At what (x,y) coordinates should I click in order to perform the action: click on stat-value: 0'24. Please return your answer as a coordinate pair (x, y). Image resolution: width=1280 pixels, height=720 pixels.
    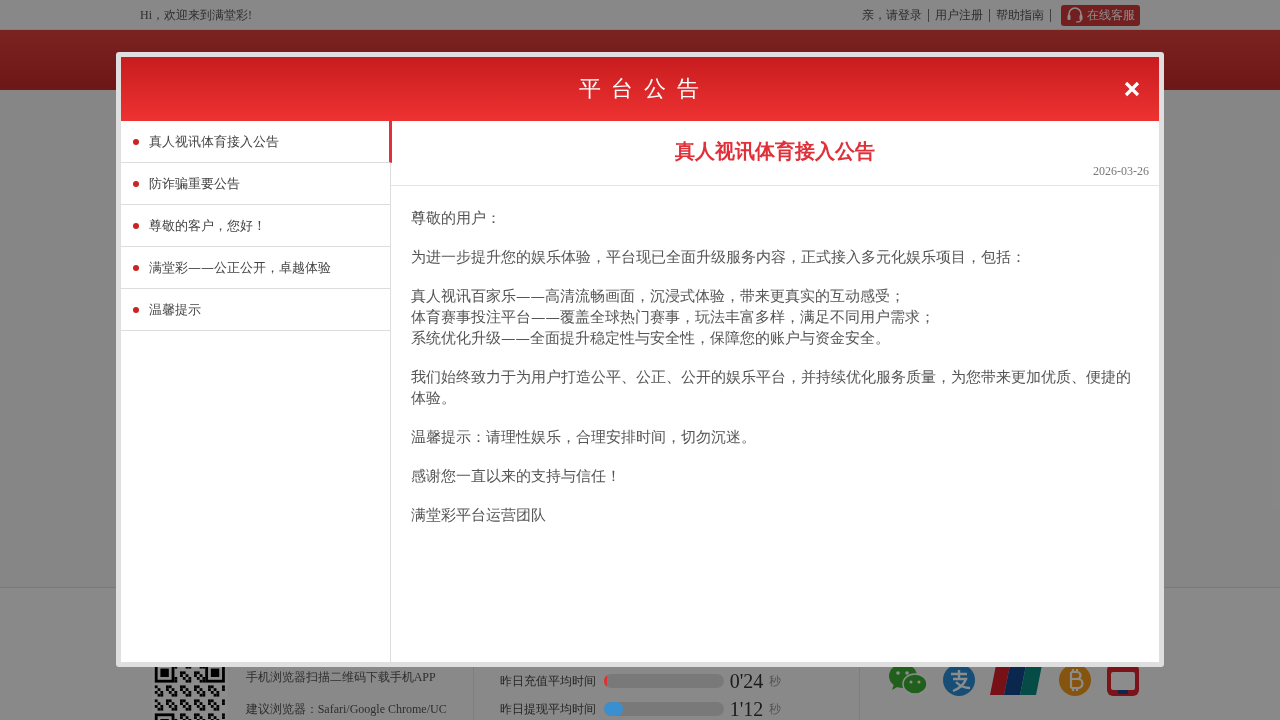
    Looking at the image, I should click on (746, 681).